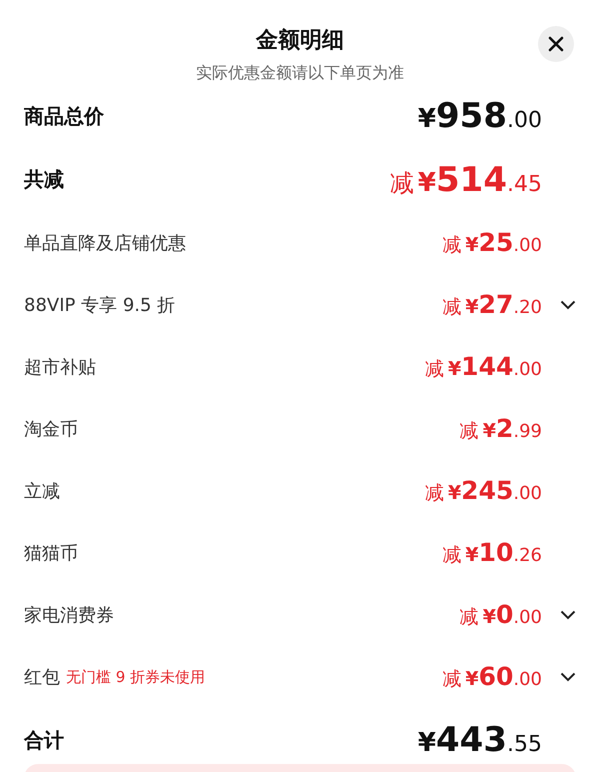 The image size is (600, 772). What do you see at coordinates (492, 243) in the screenshot?
I see `amount: 减 ¥25.00` at bounding box center [492, 243].